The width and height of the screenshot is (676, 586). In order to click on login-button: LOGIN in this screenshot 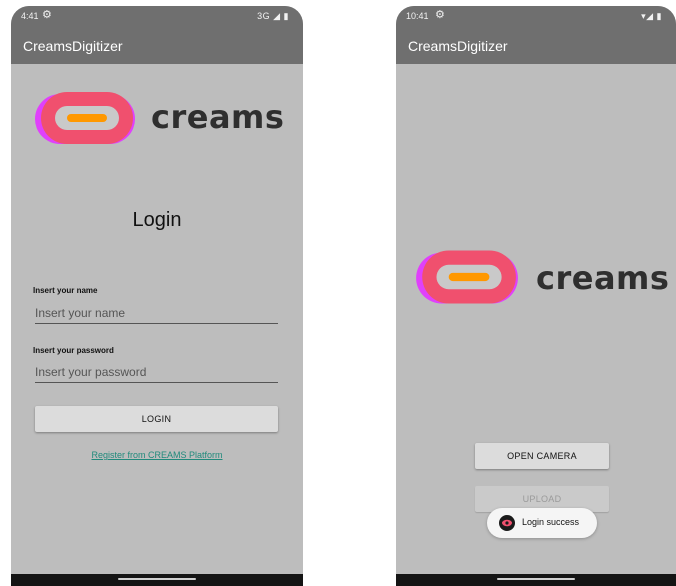, I will do `click(156, 419)`.